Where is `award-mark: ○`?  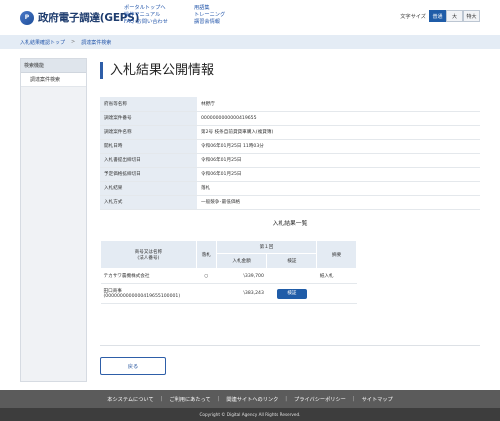 award-mark: ○ is located at coordinates (206, 276).